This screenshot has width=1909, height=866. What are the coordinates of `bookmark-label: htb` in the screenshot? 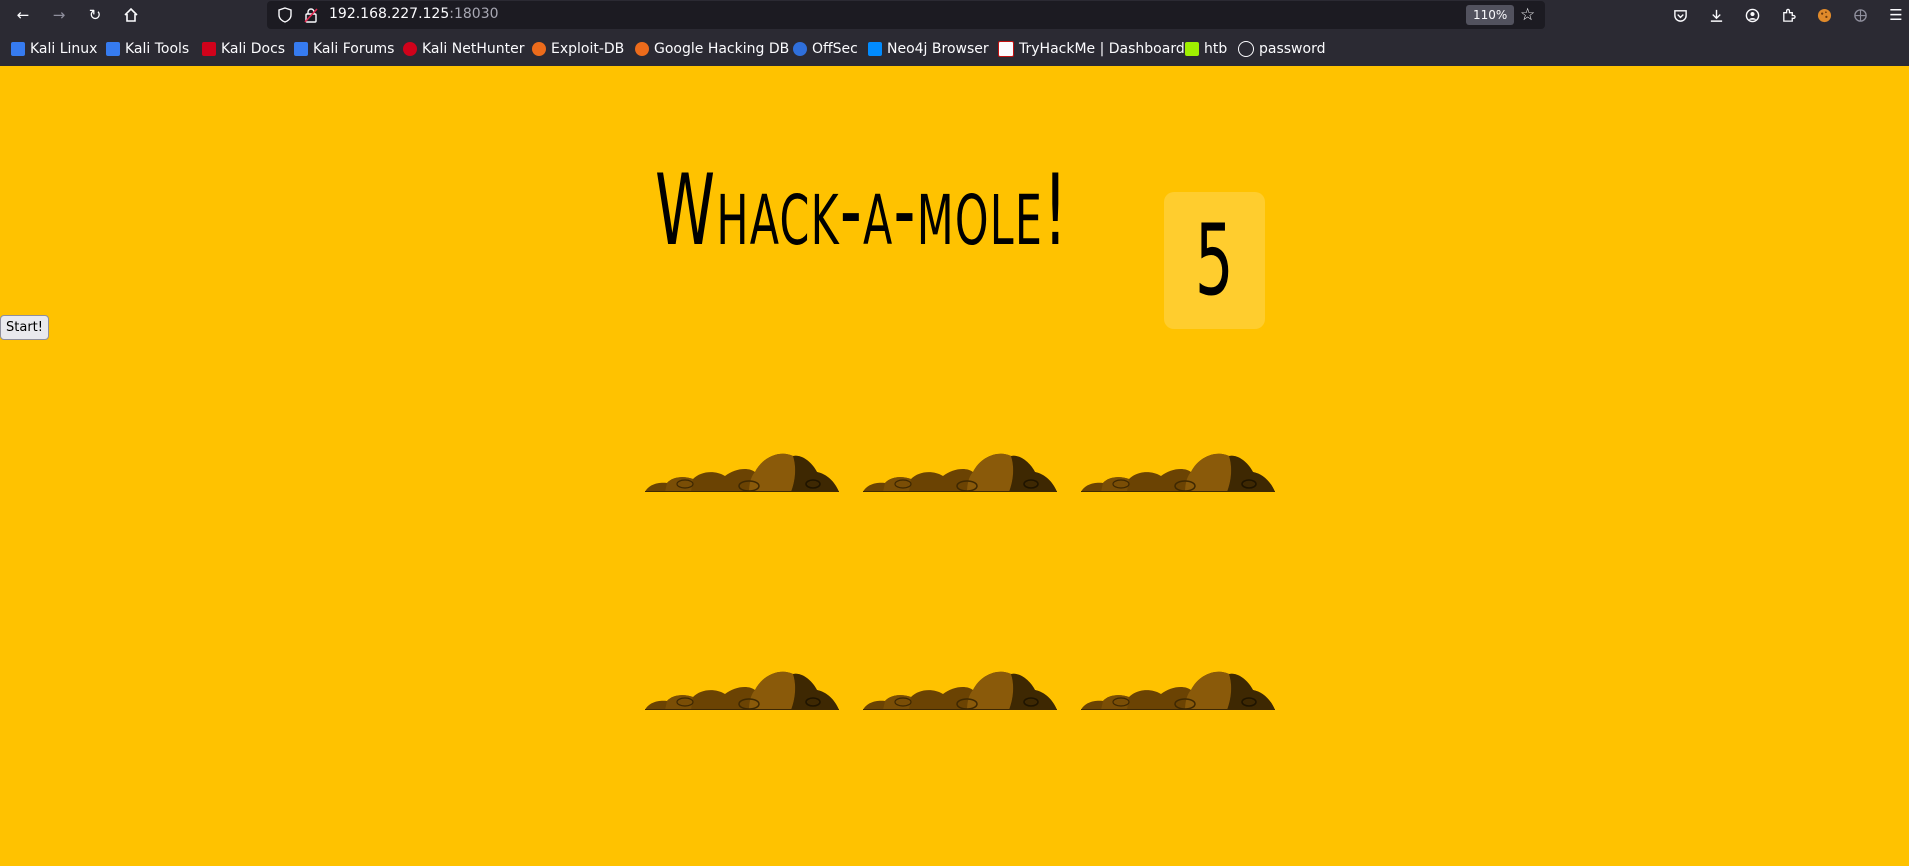 It's located at (1216, 49).